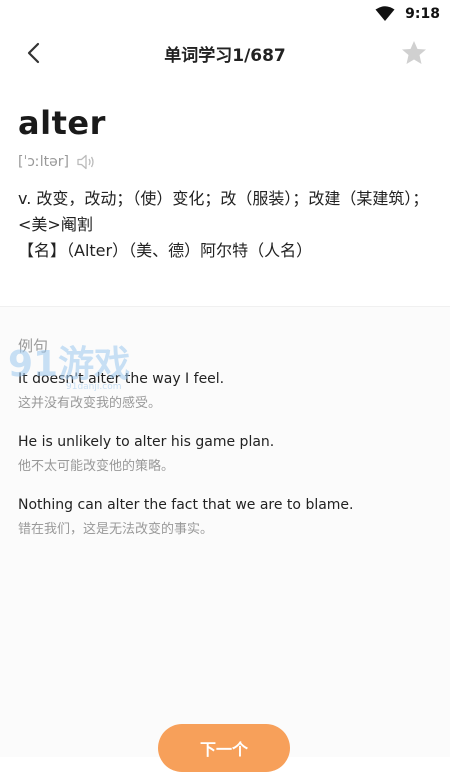  I want to click on next-button-label: 下一个, so click(223, 749).